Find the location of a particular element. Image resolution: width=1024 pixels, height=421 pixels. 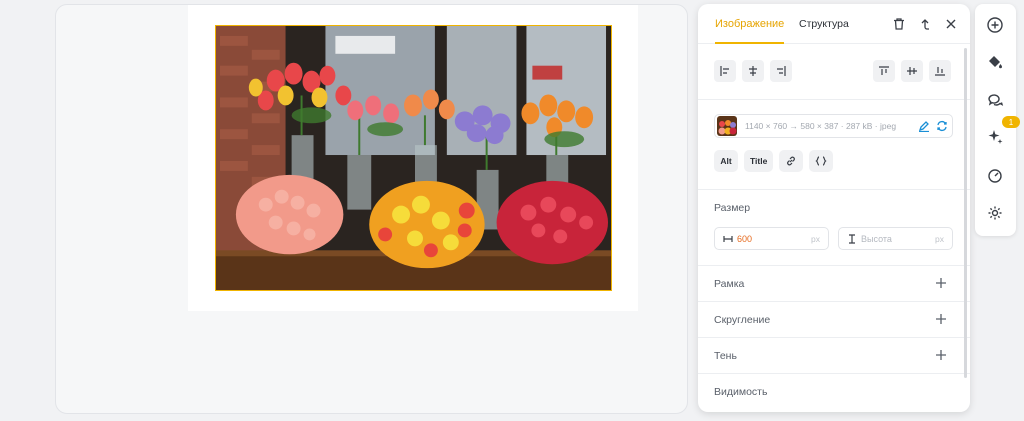

height-placeholder: Высота is located at coordinates (876, 238).